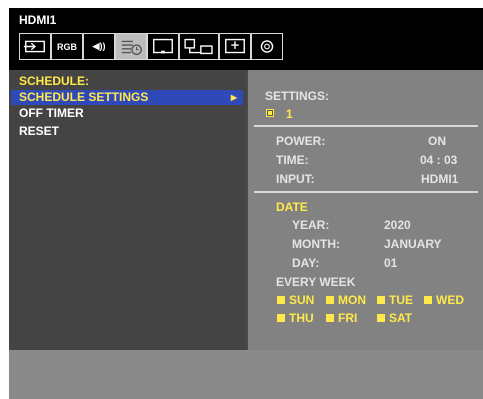 This screenshot has height=399, width=483. Describe the element at coordinates (301, 318) in the screenshot. I see `day-thu: THU` at that location.